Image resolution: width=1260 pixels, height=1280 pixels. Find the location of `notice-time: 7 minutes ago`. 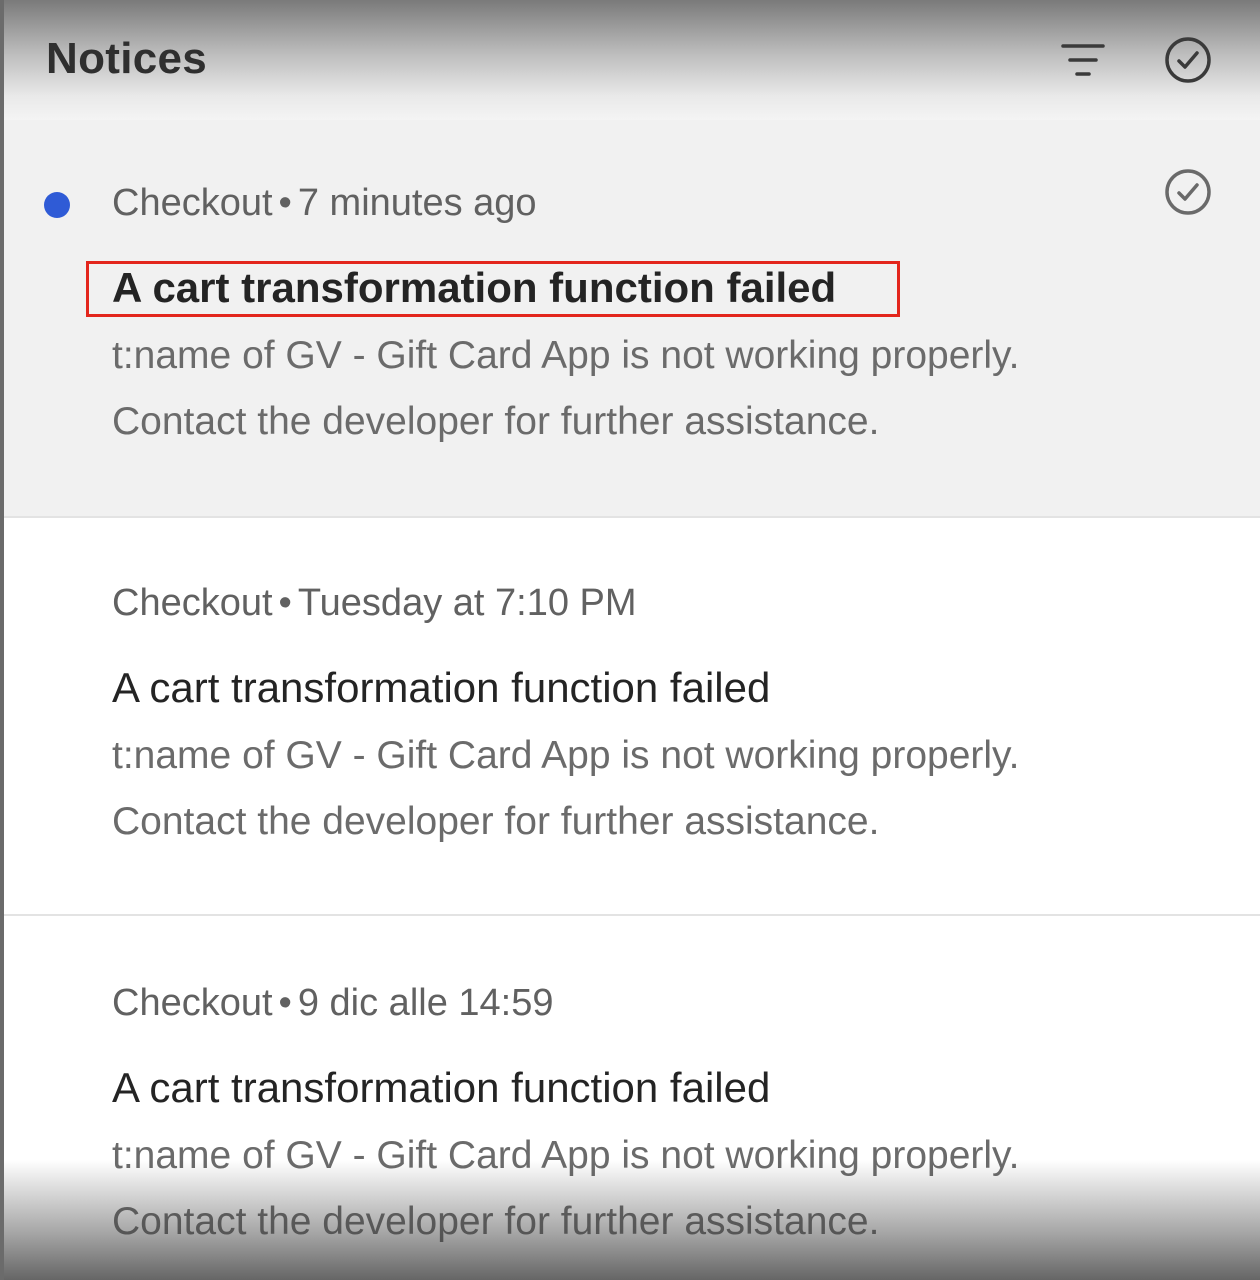

notice-time: 7 minutes ago is located at coordinates (417, 203).